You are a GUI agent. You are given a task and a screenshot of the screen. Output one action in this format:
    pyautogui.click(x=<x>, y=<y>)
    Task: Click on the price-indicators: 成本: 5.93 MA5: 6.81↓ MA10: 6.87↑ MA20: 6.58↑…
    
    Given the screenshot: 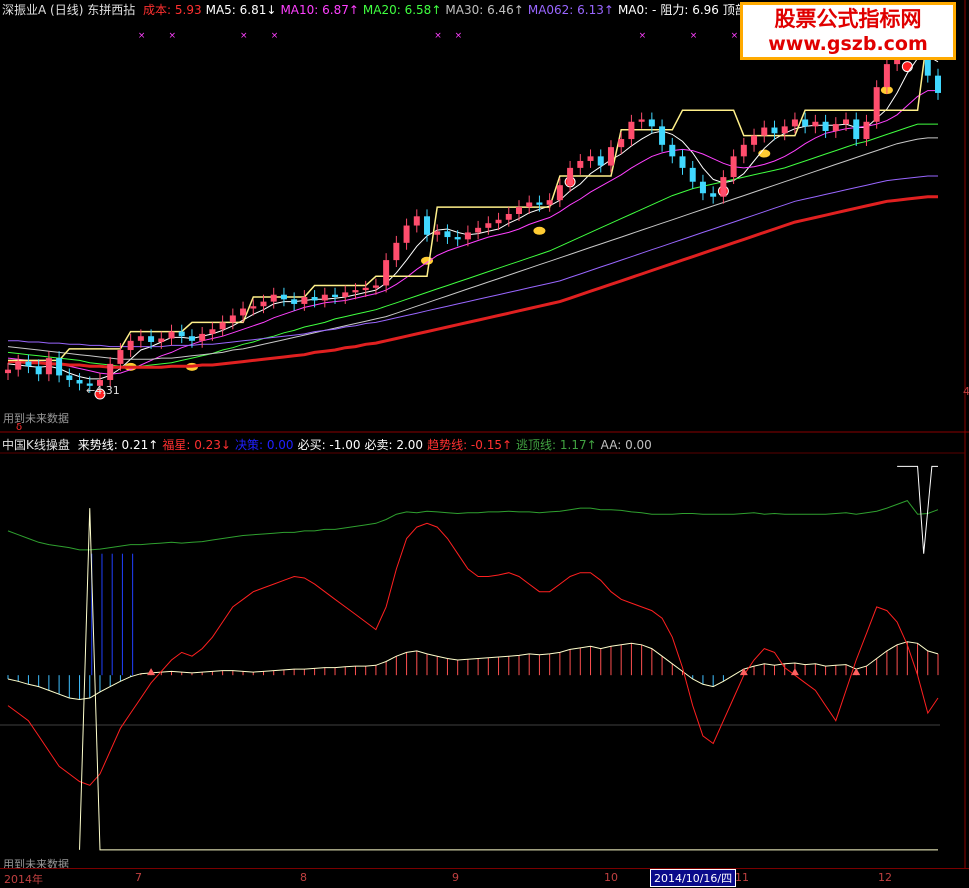 What is the action you would take?
    pyautogui.click(x=464, y=10)
    